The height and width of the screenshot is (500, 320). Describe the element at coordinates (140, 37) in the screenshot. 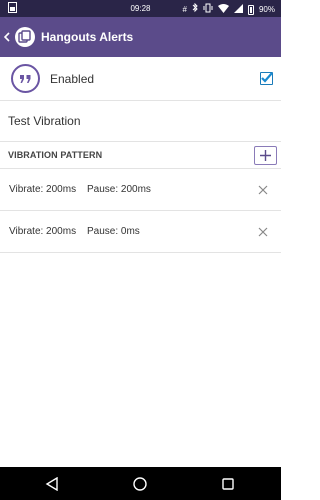

I see `app-bar: Hangouts Alerts` at that location.